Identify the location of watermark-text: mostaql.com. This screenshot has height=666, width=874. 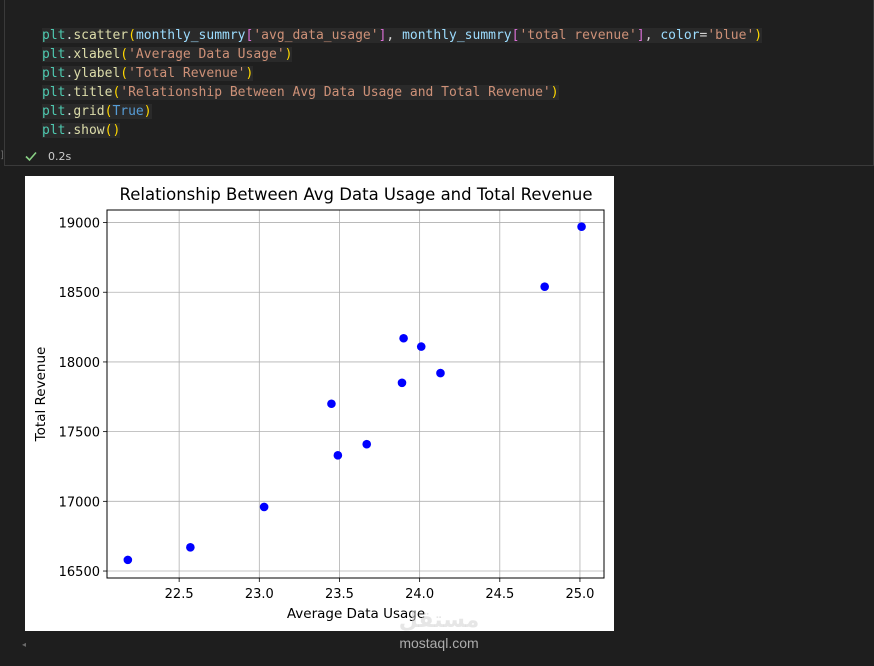
(439, 643).